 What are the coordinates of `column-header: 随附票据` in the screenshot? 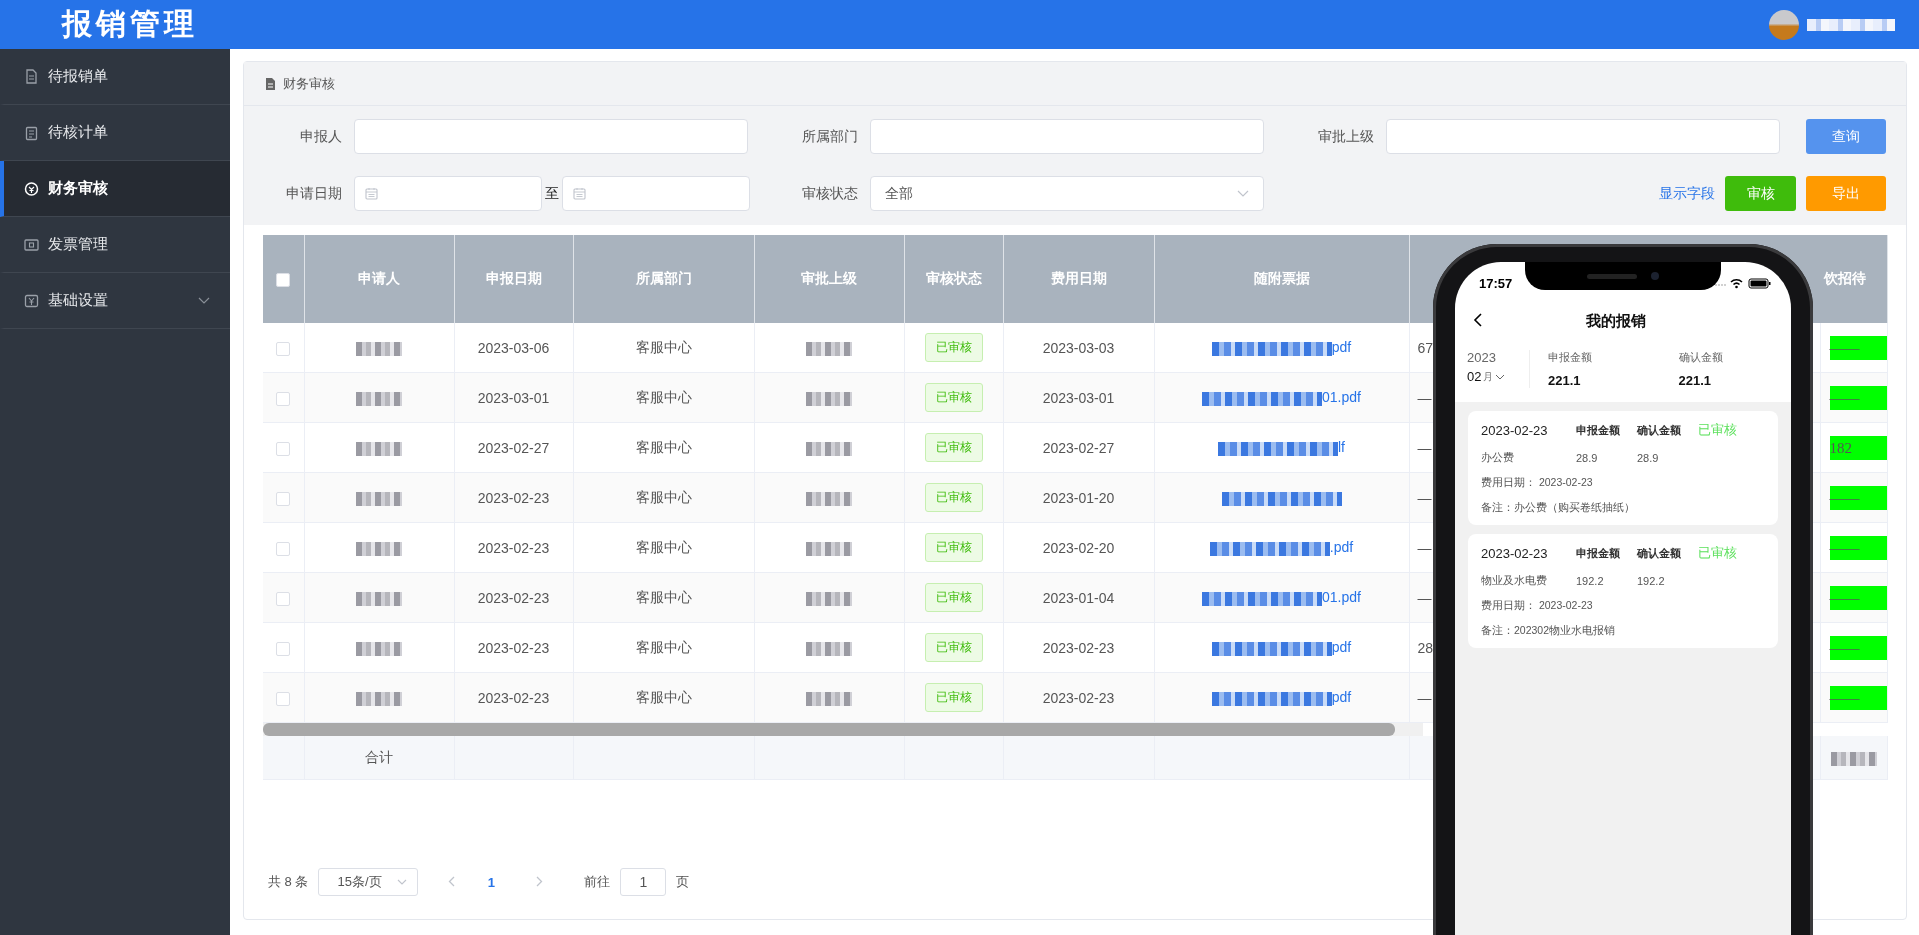 It's located at (1281, 279).